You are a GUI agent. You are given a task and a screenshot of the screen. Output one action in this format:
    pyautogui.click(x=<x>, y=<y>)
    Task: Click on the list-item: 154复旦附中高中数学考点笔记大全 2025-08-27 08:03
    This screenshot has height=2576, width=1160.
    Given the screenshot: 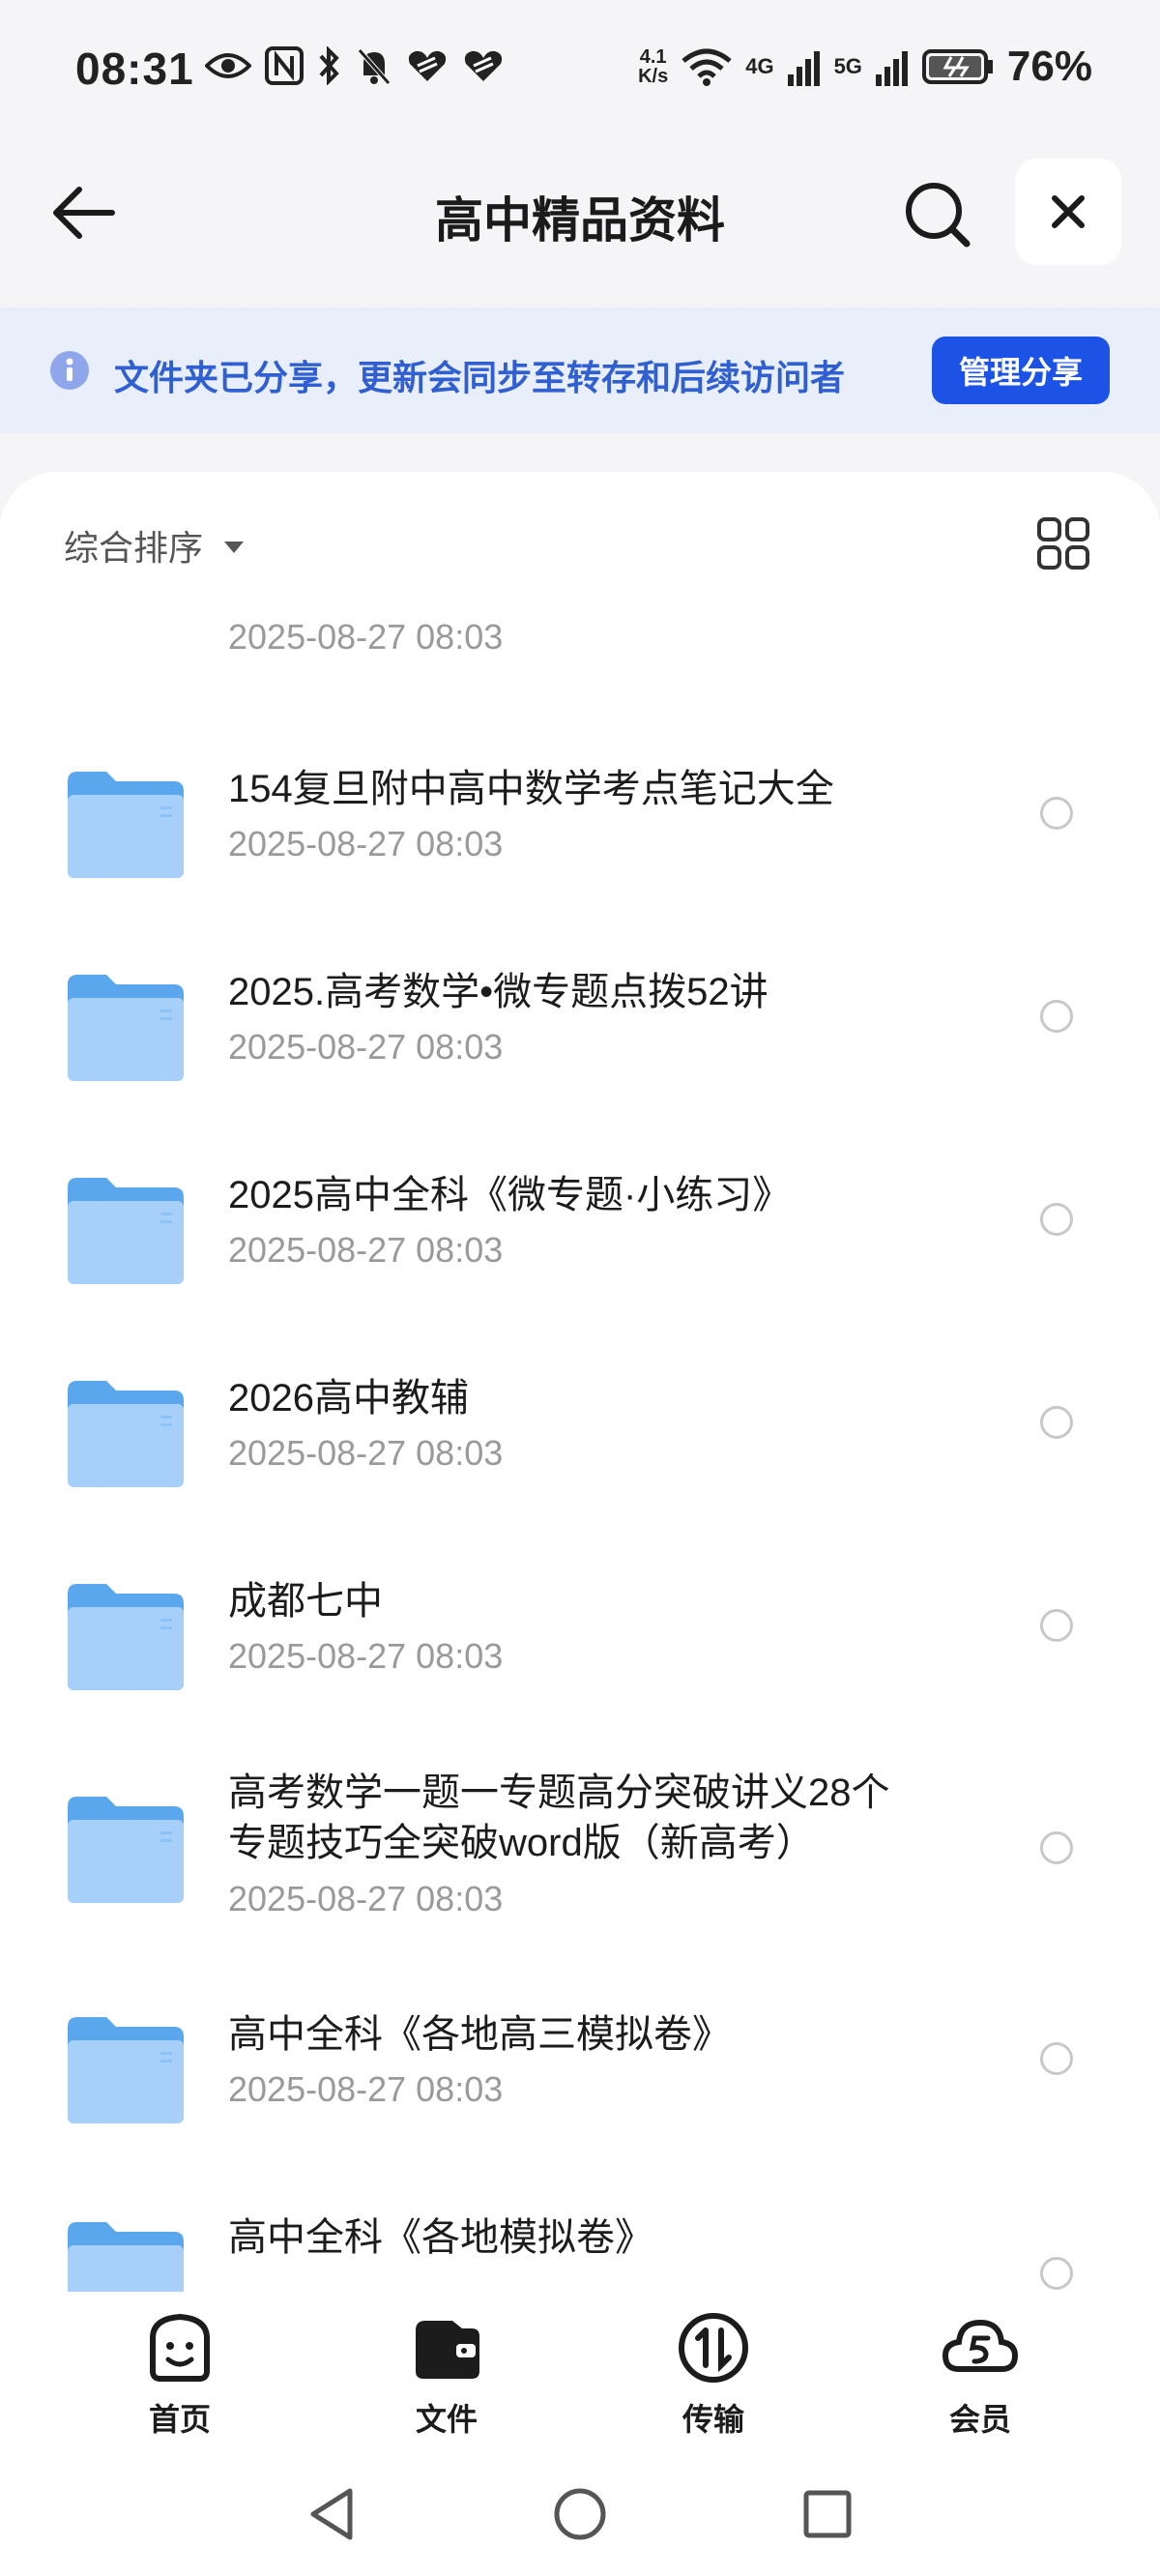 What is the action you would take?
    pyautogui.click(x=580, y=849)
    